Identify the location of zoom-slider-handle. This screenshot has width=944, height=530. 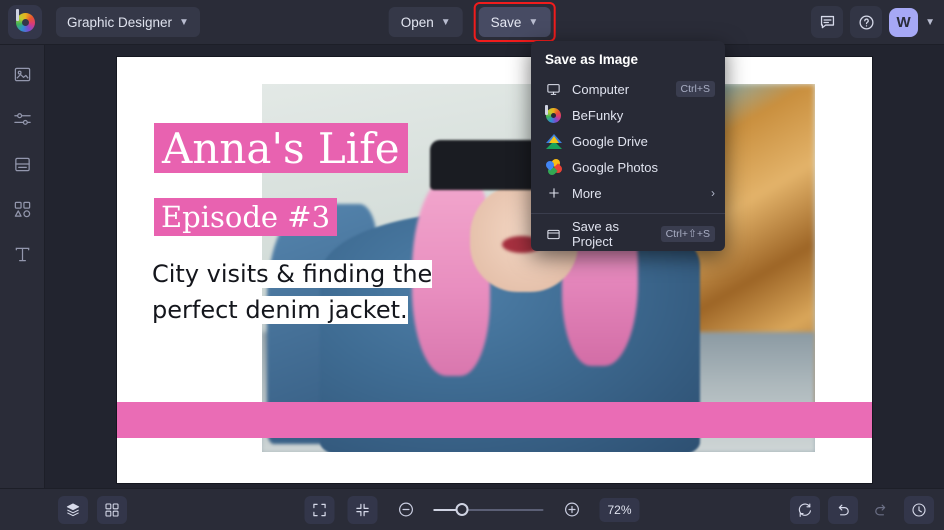
(462, 509).